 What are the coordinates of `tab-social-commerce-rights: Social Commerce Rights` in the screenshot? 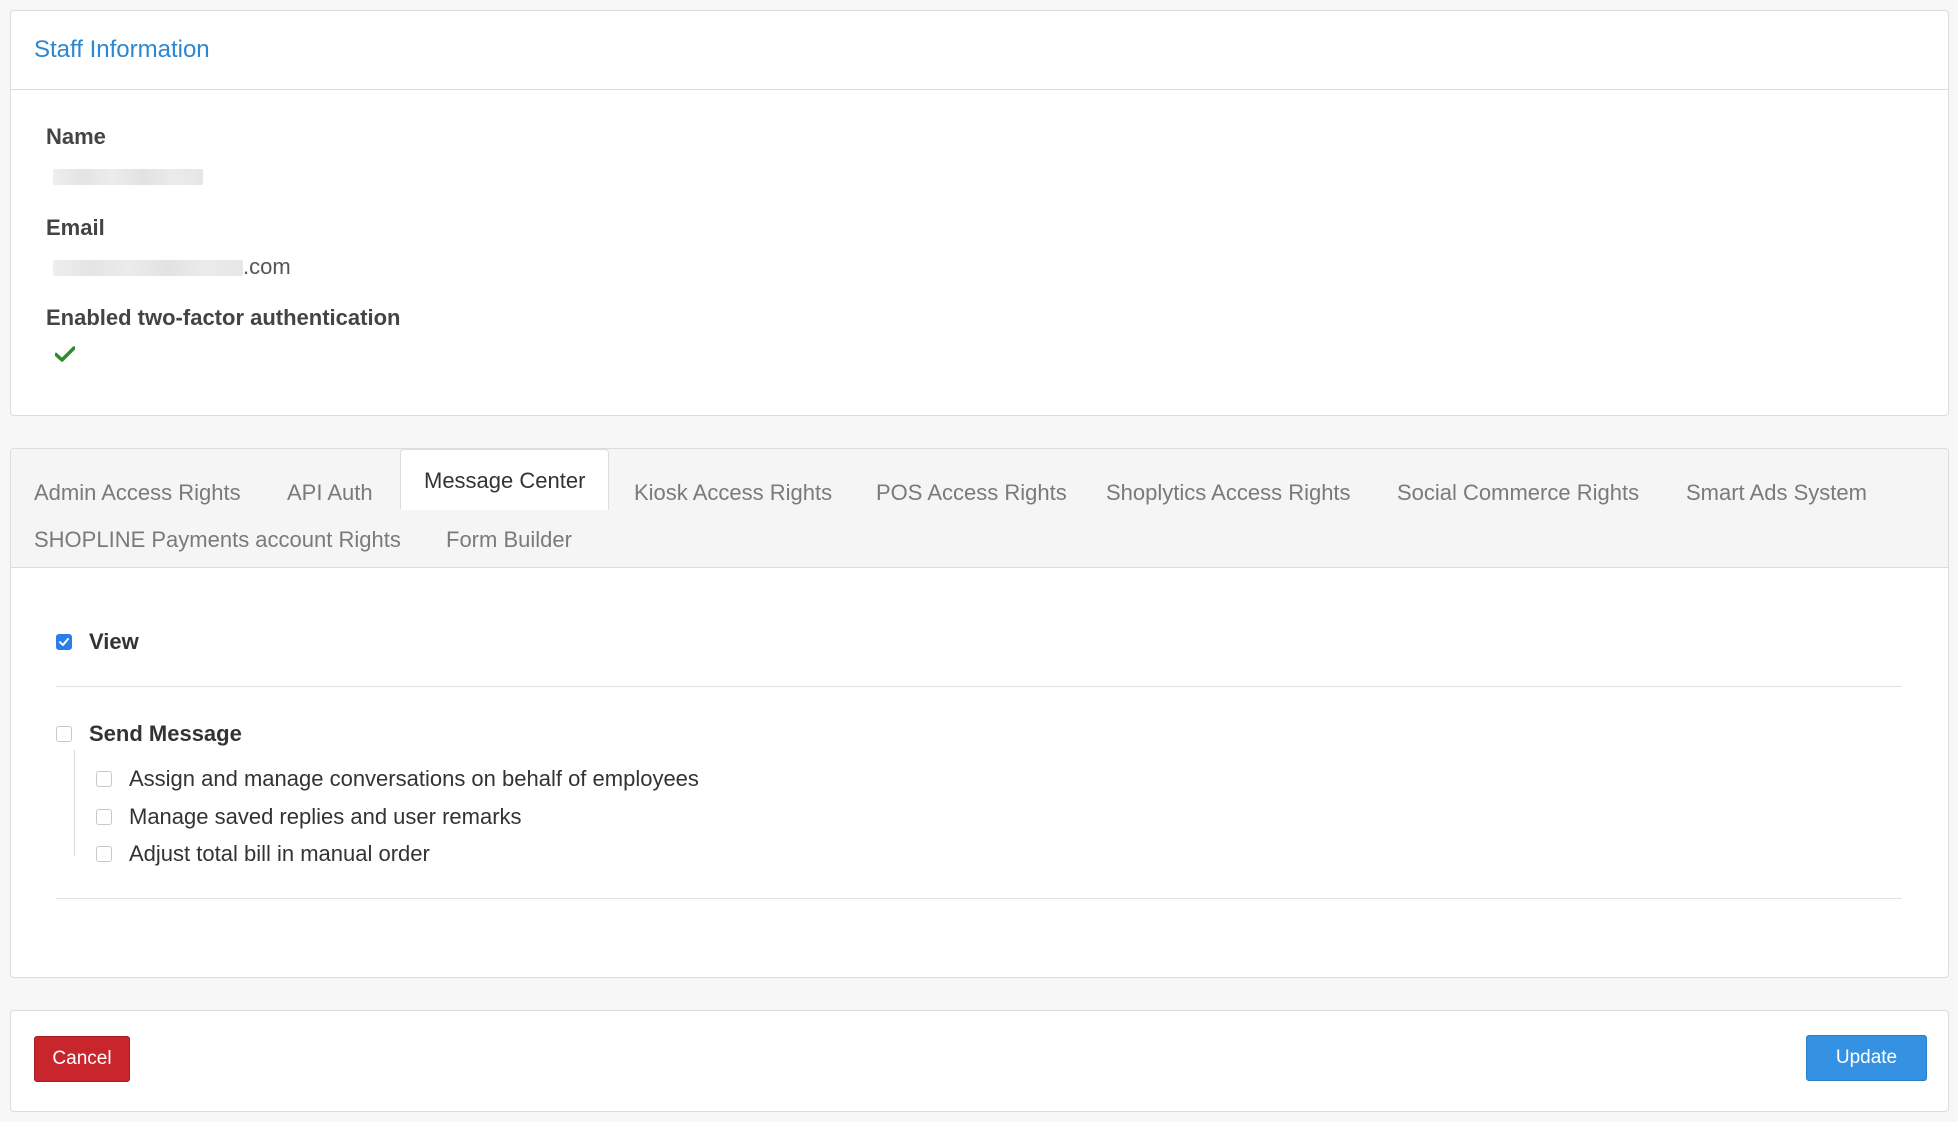 It's located at (1518, 493).